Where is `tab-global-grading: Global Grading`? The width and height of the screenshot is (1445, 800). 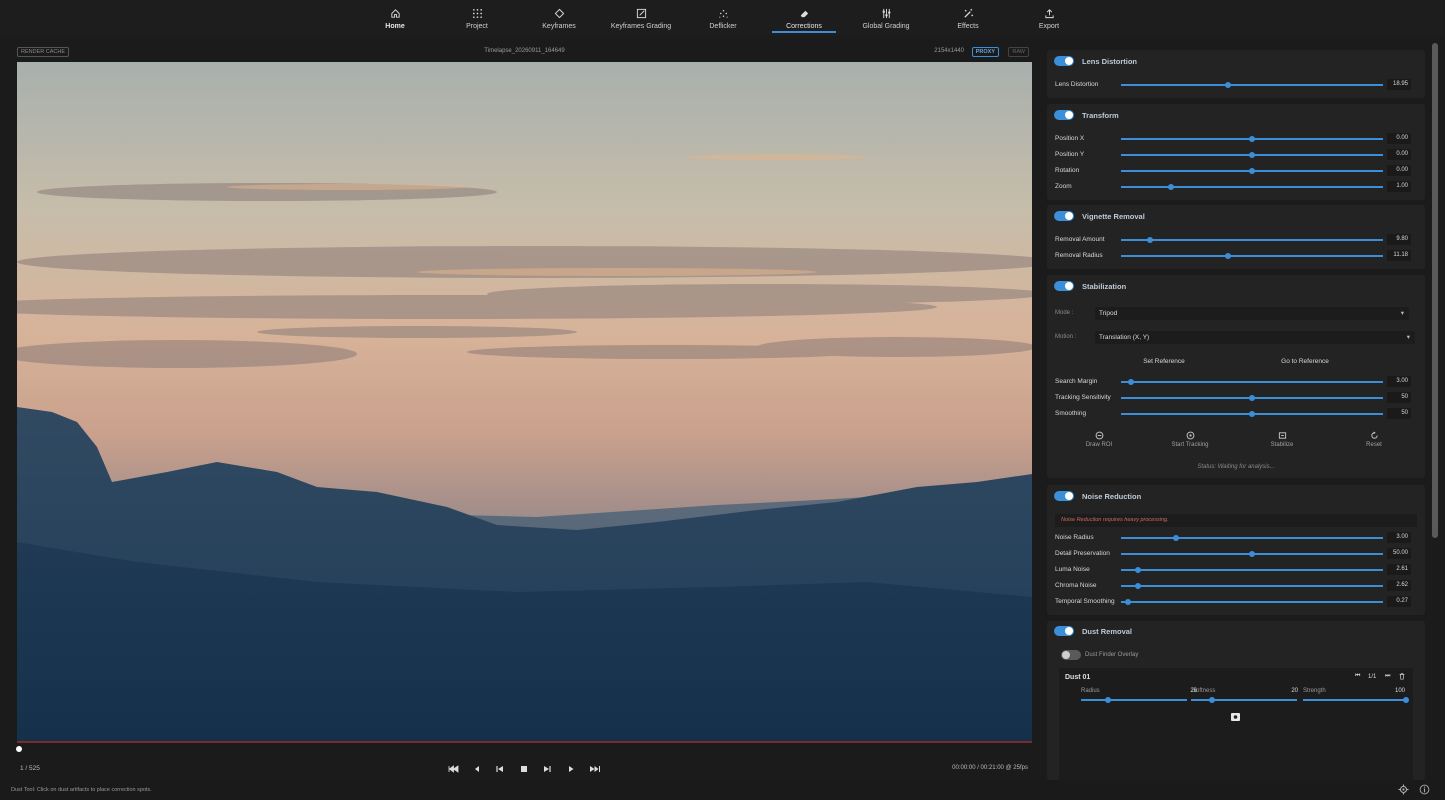 tab-global-grading: Global Grading is located at coordinates (886, 19).